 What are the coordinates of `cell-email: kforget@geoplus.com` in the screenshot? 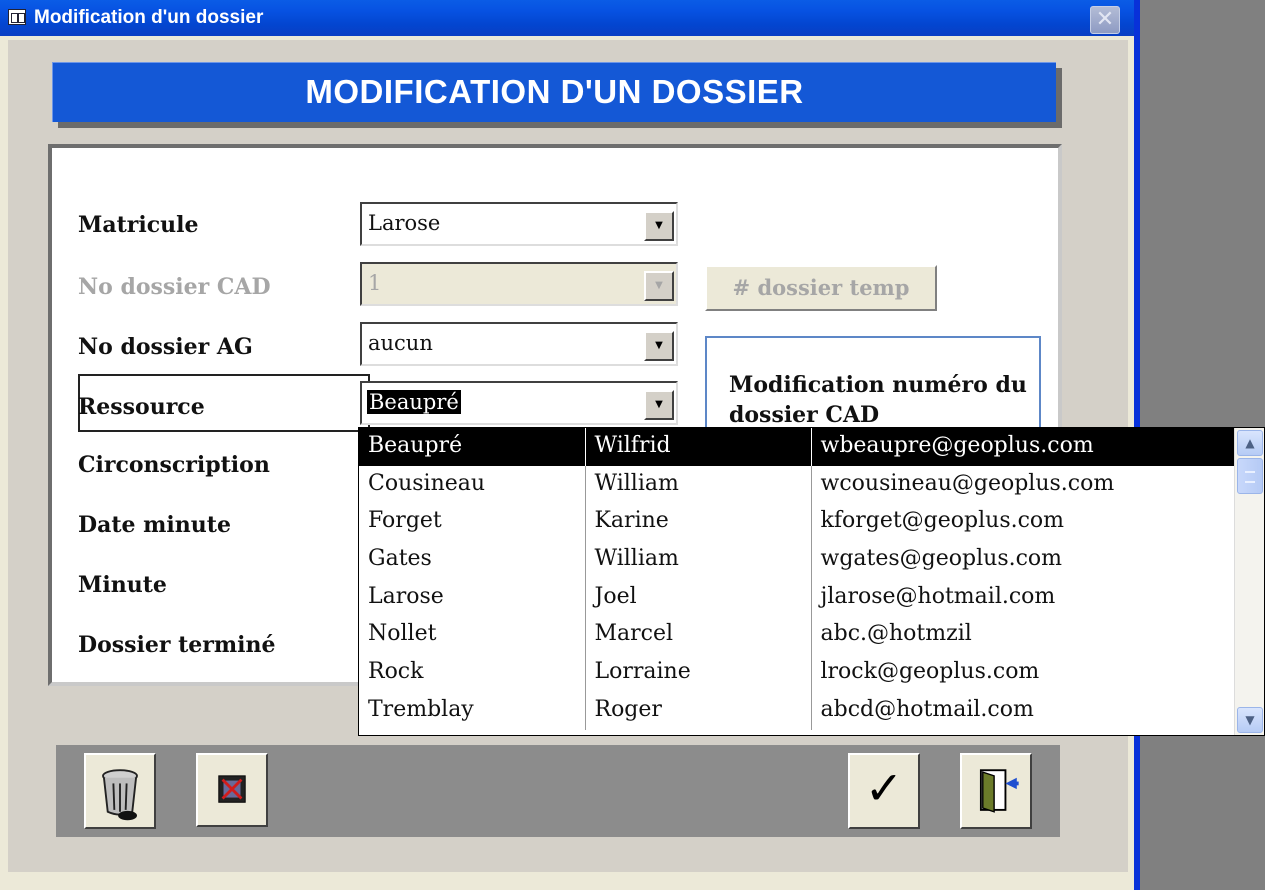 It's located at (942, 521).